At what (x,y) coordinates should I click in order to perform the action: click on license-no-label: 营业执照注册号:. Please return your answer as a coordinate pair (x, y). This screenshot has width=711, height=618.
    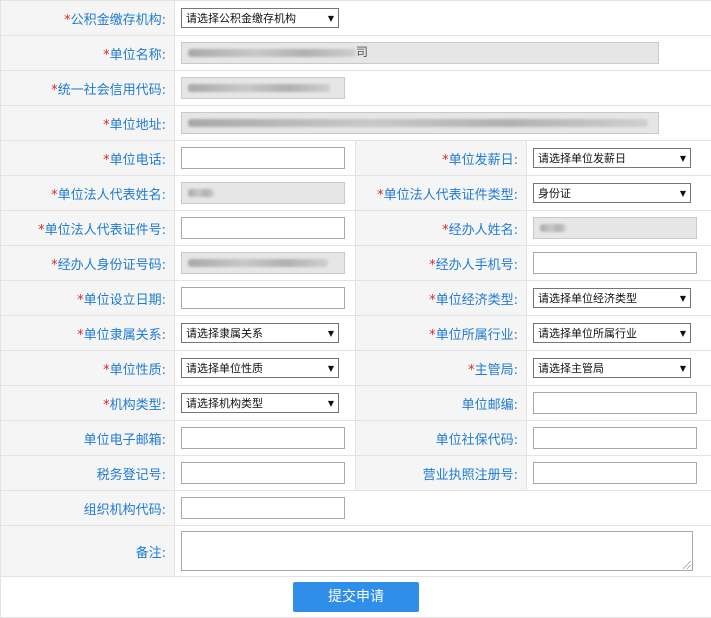
    Looking at the image, I should click on (441, 473).